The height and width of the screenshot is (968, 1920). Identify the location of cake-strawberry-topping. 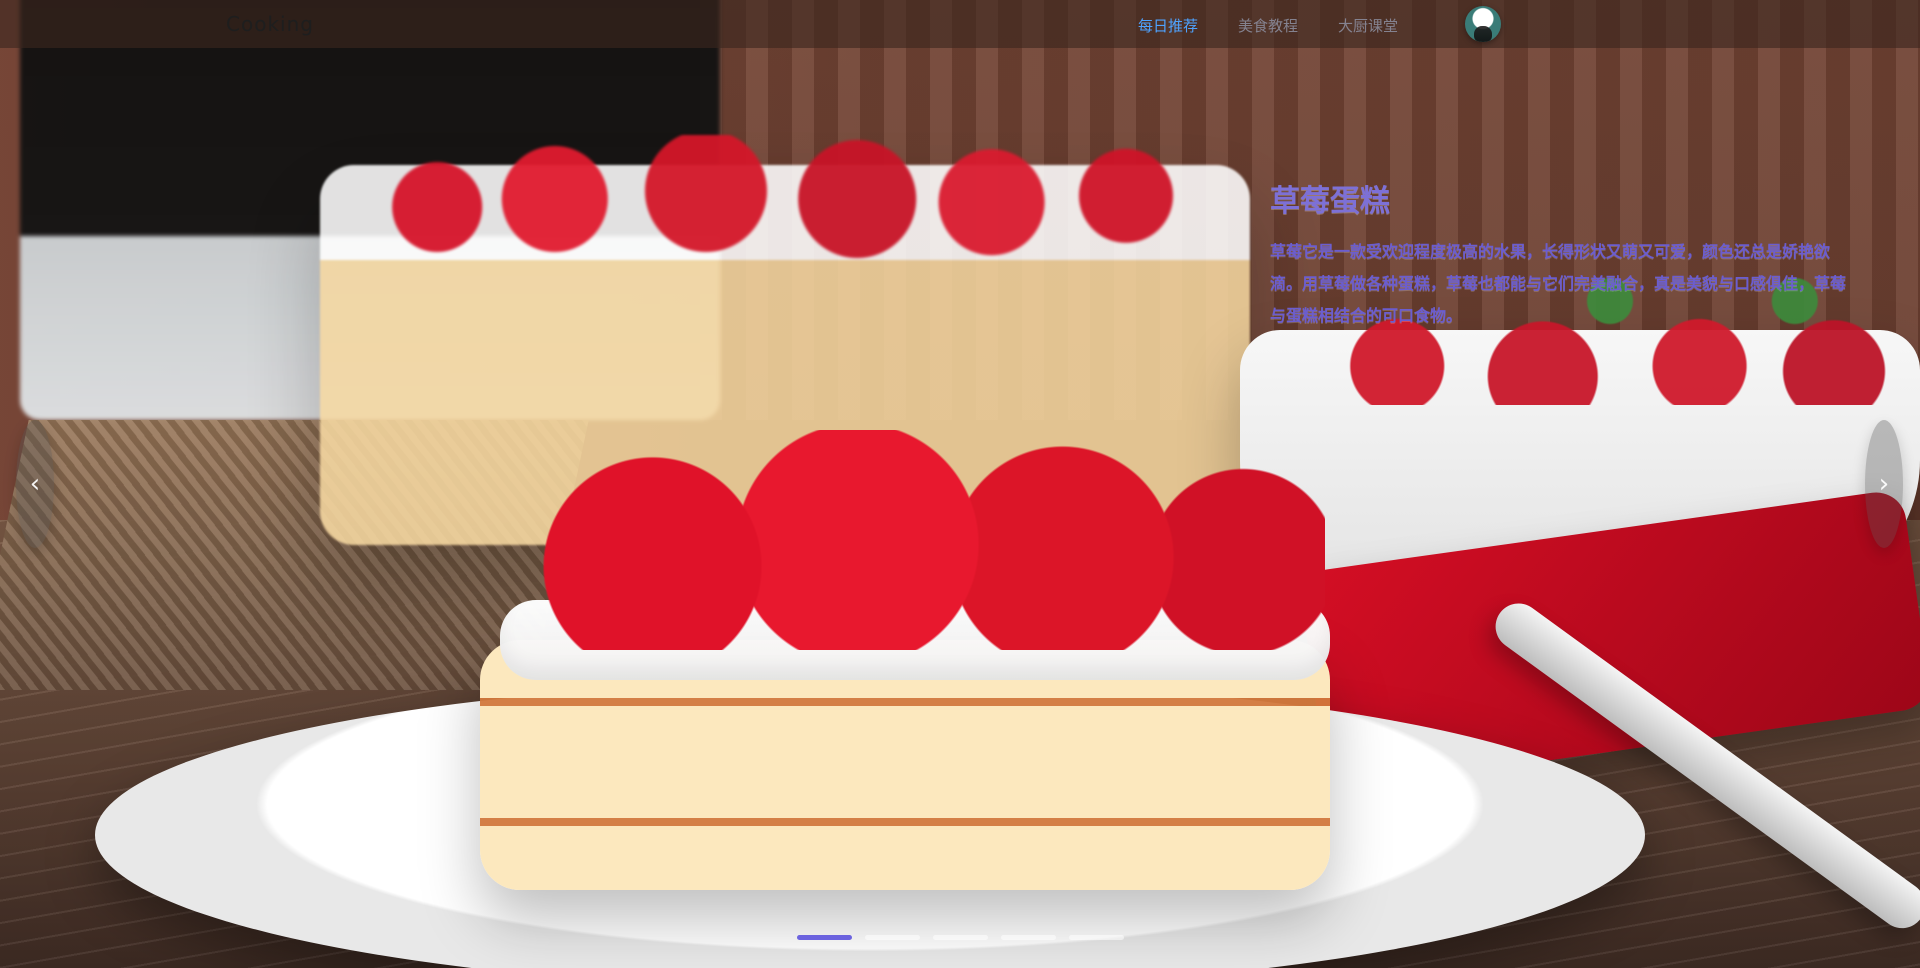
(915, 540).